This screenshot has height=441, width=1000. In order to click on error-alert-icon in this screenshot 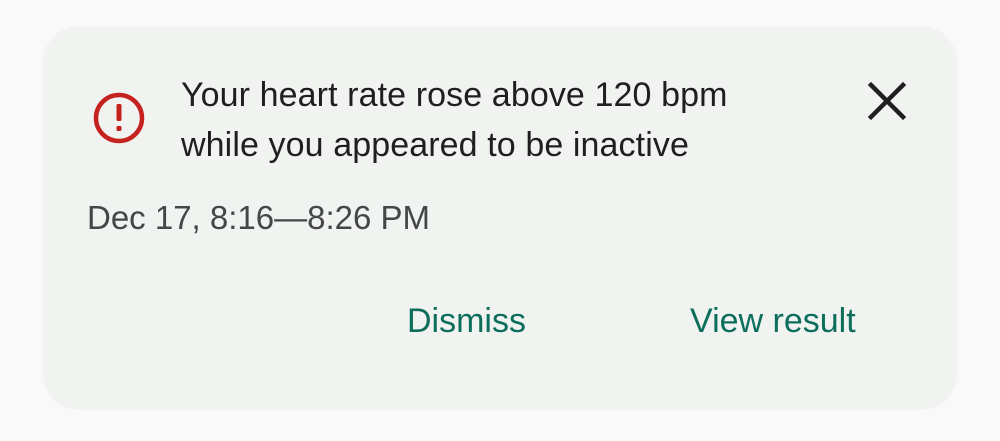, I will do `click(119, 118)`.